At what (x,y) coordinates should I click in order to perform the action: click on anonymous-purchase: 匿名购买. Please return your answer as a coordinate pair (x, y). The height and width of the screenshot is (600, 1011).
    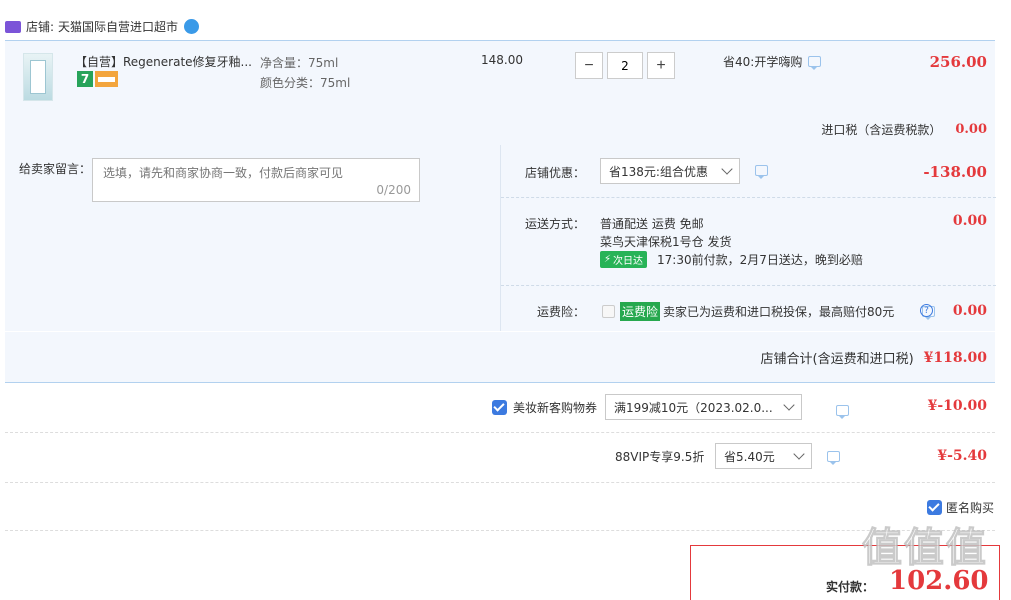
    Looking at the image, I should click on (960, 507).